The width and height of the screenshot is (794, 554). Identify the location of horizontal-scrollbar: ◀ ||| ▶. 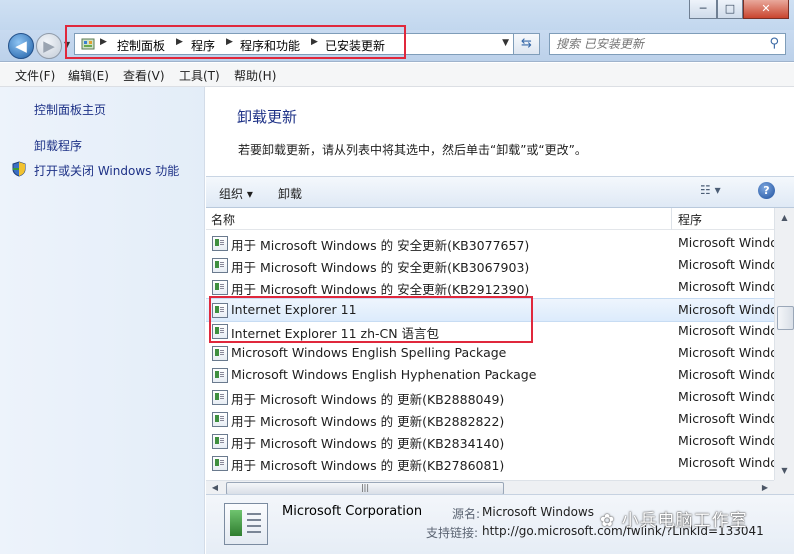
(490, 487).